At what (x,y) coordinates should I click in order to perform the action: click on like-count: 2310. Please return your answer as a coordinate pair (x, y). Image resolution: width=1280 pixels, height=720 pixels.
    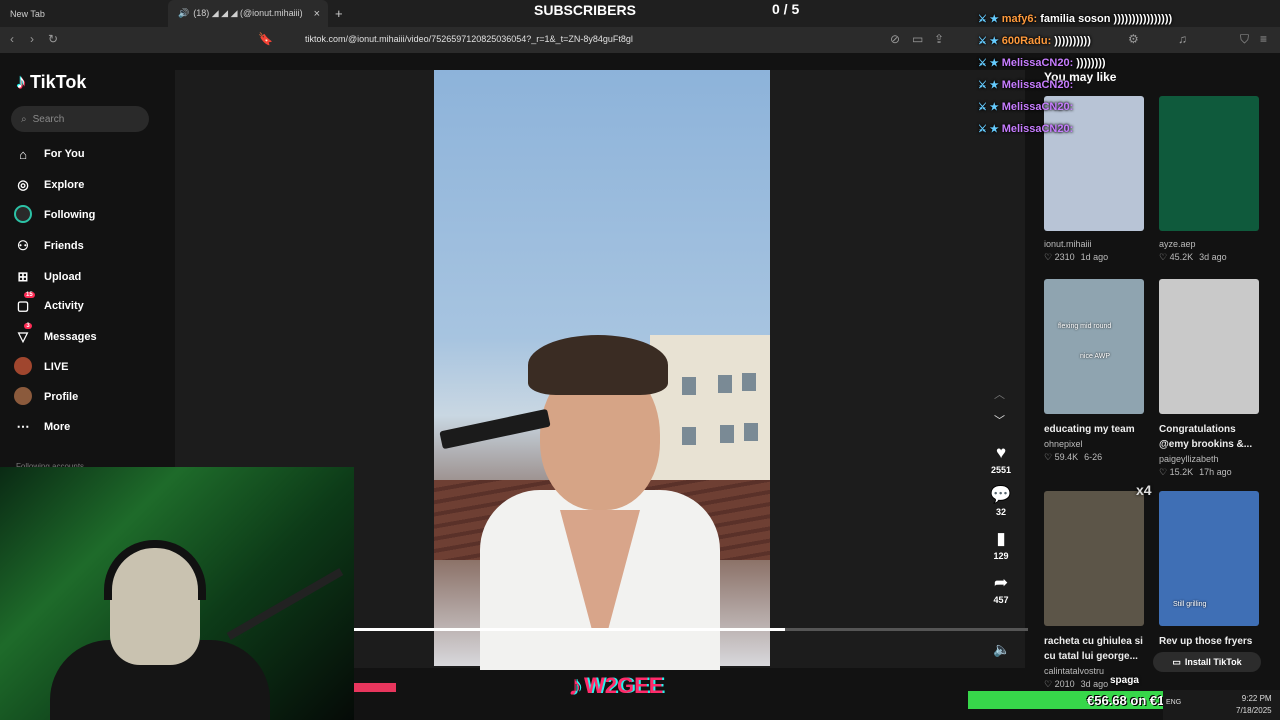
    Looking at the image, I should click on (1064, 257).